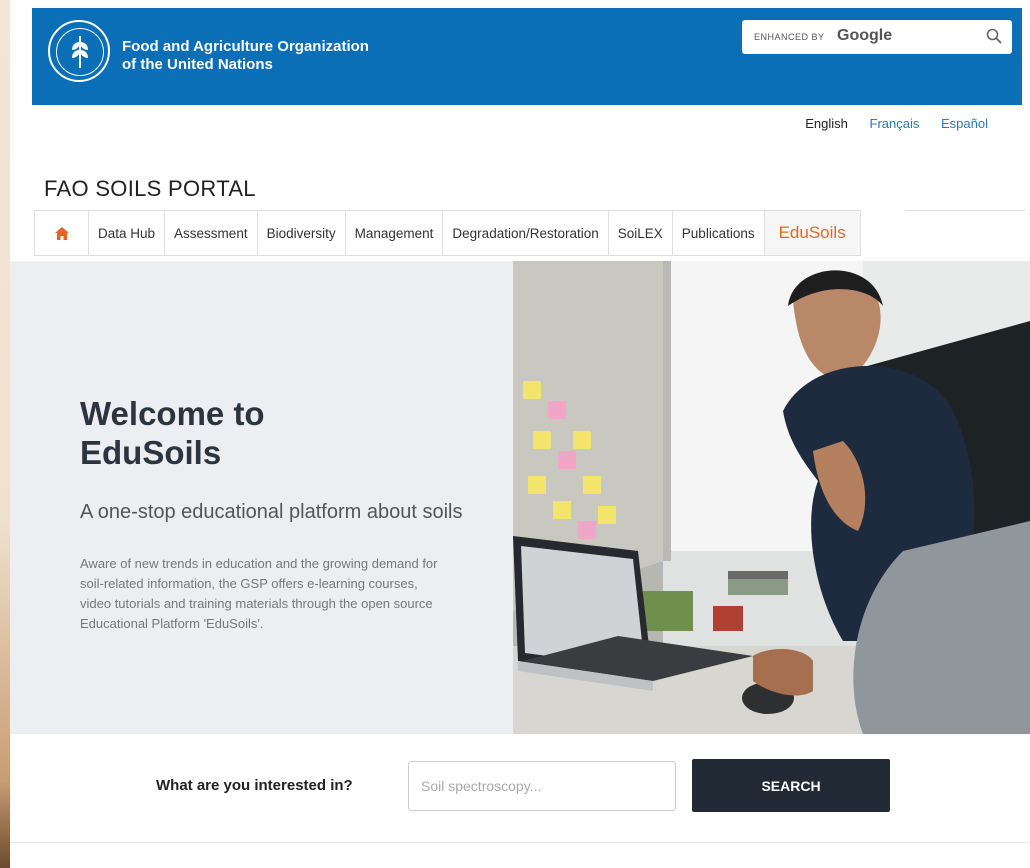  What do you see at coordinates (812, 233) in the screenshot?
I see `nav-edusoils: EduSoils` at bounding box center [812, 233].